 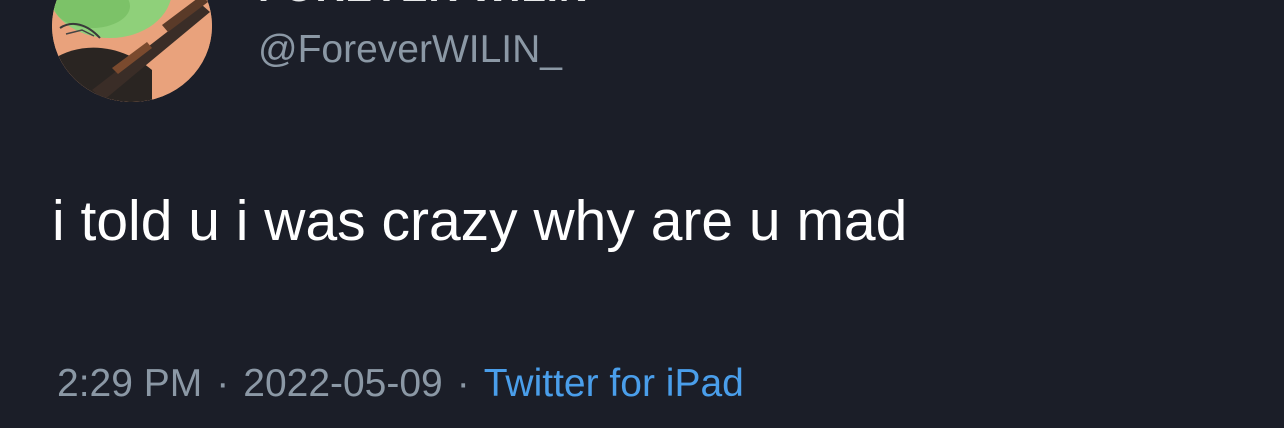 What do you see at coordinates (480, 221) in the screenshot?
I see `tweet-text: i told u i was crazy why are u mad` at bounding box center [480, 221].